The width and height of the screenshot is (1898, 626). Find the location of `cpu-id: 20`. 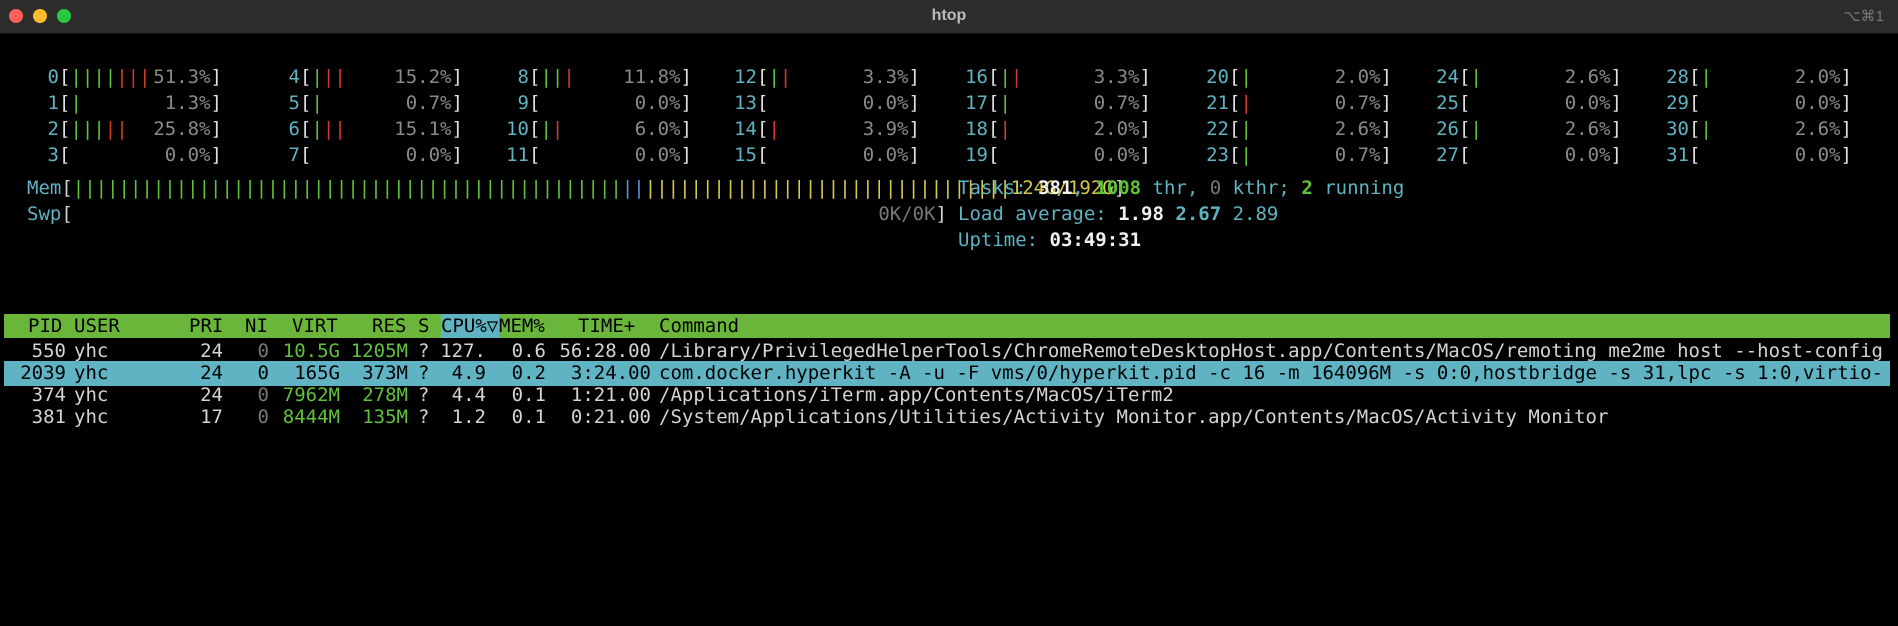

cpu-id: 20 is located at coordinates (1217, 77).